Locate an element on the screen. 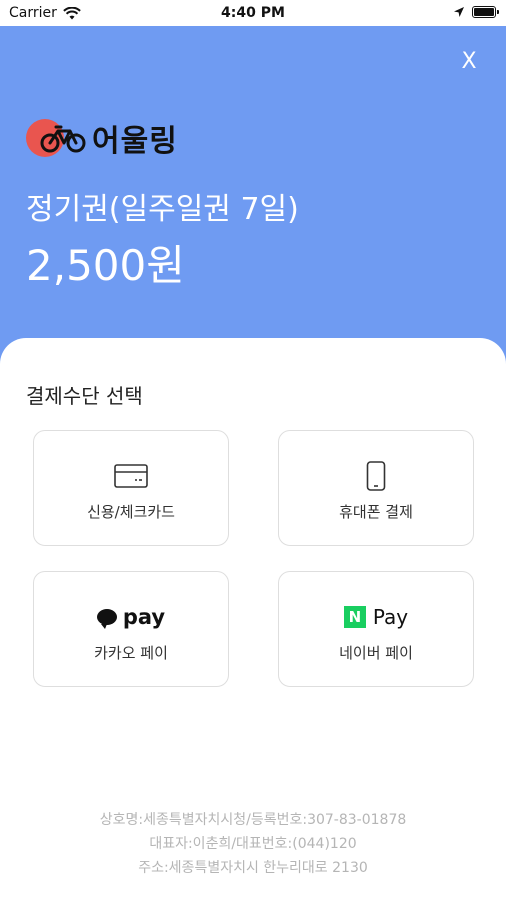 The width and height of the screenshot is (506, 900). brand-logo: 어울링 is located at coordinates (101, 138).